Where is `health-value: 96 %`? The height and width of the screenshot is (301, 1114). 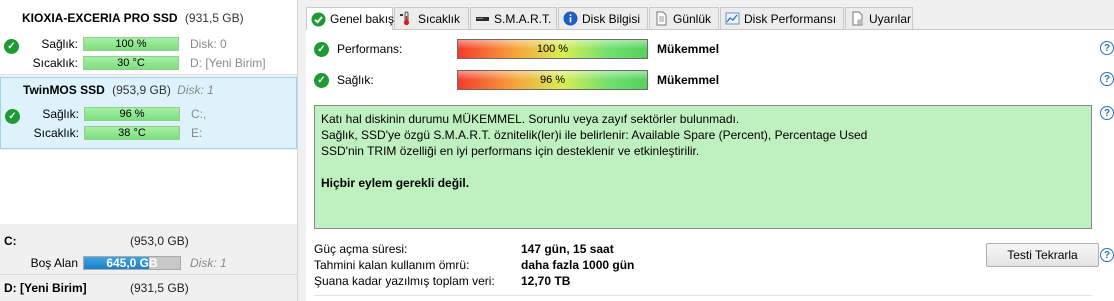
health-value: 96 % is located at coordinates (552, 80).